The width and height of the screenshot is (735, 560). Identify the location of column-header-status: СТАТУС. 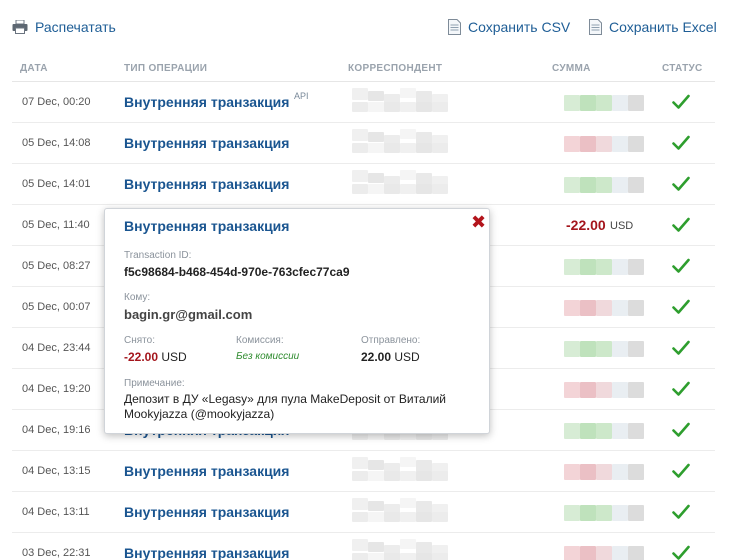
(682, 68).